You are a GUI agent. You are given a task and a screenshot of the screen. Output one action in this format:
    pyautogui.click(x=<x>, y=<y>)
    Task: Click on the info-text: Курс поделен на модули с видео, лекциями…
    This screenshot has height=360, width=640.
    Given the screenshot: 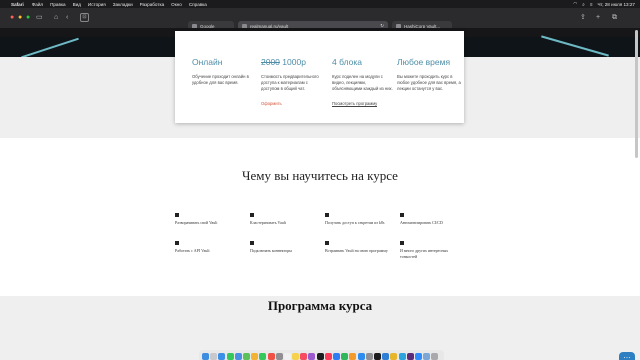 What is the action you would take?
    pyautogui.click(x=362, y=82)
    